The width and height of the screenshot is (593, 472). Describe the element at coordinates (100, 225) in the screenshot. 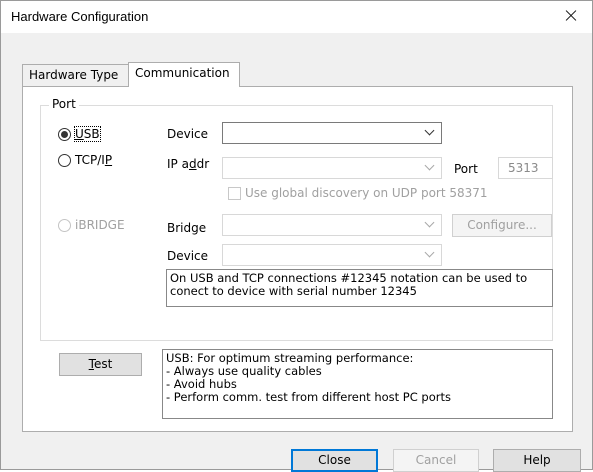

I see `ibridge-radio-label: iBRIDGE` at that location.